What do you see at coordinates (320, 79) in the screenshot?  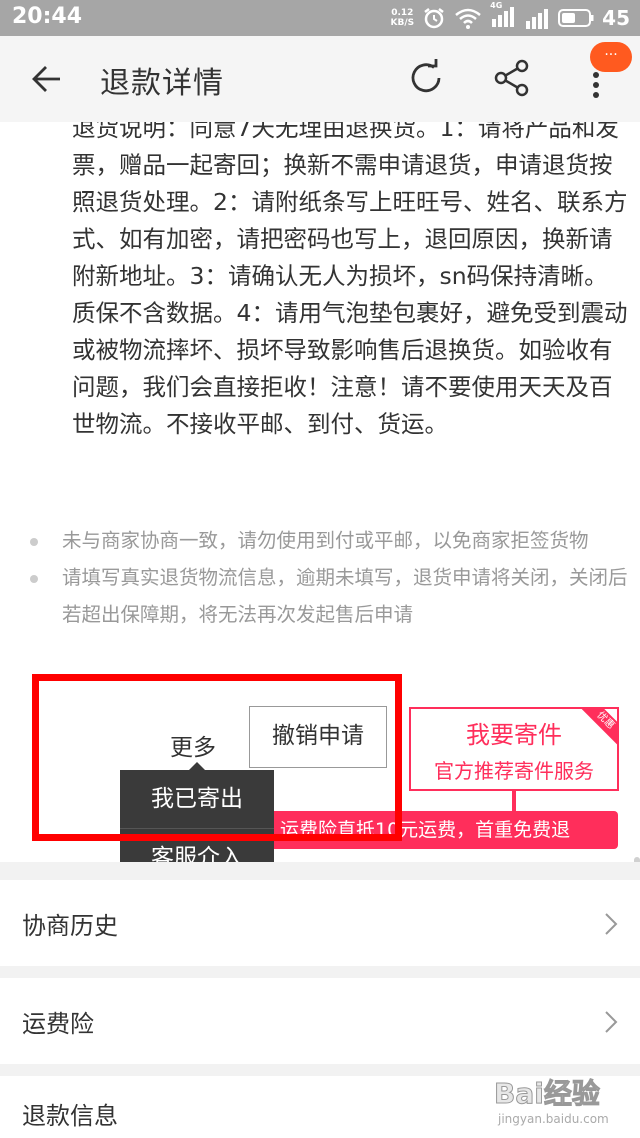 I see `app-bar: 退款详情 ···` at bounding box center [320, 79].